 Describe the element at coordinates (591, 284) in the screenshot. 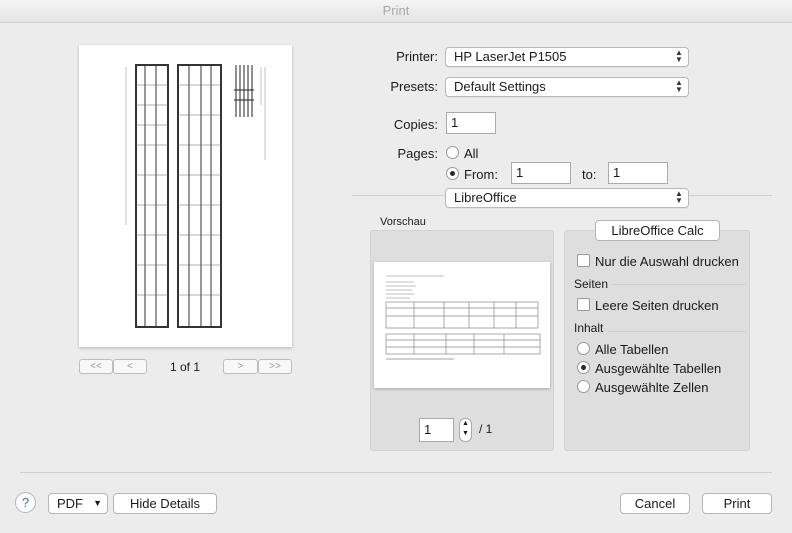

I see `seiten-heading: Seiten` at that location.